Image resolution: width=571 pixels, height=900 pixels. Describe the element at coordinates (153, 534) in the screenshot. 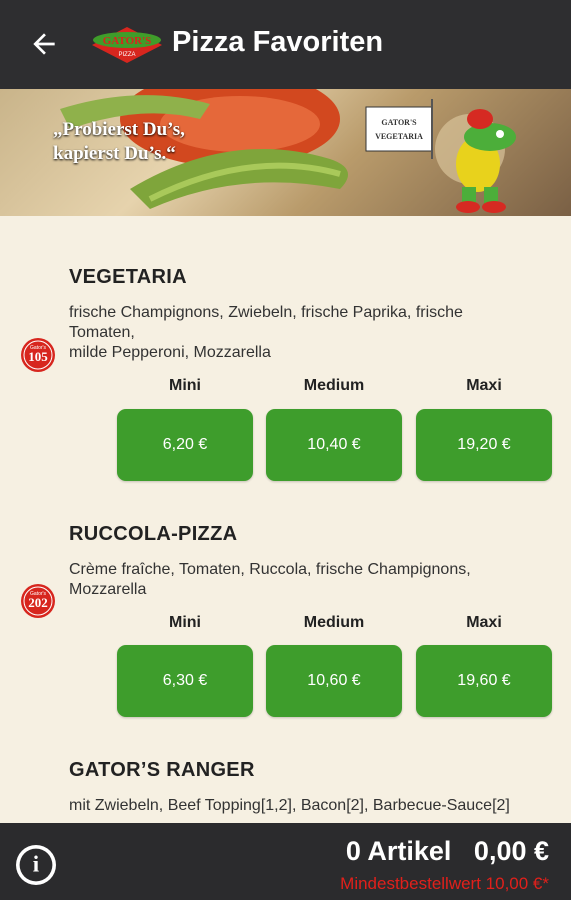

I see `item-name: RUCCOLA-PIZZA` at that location.